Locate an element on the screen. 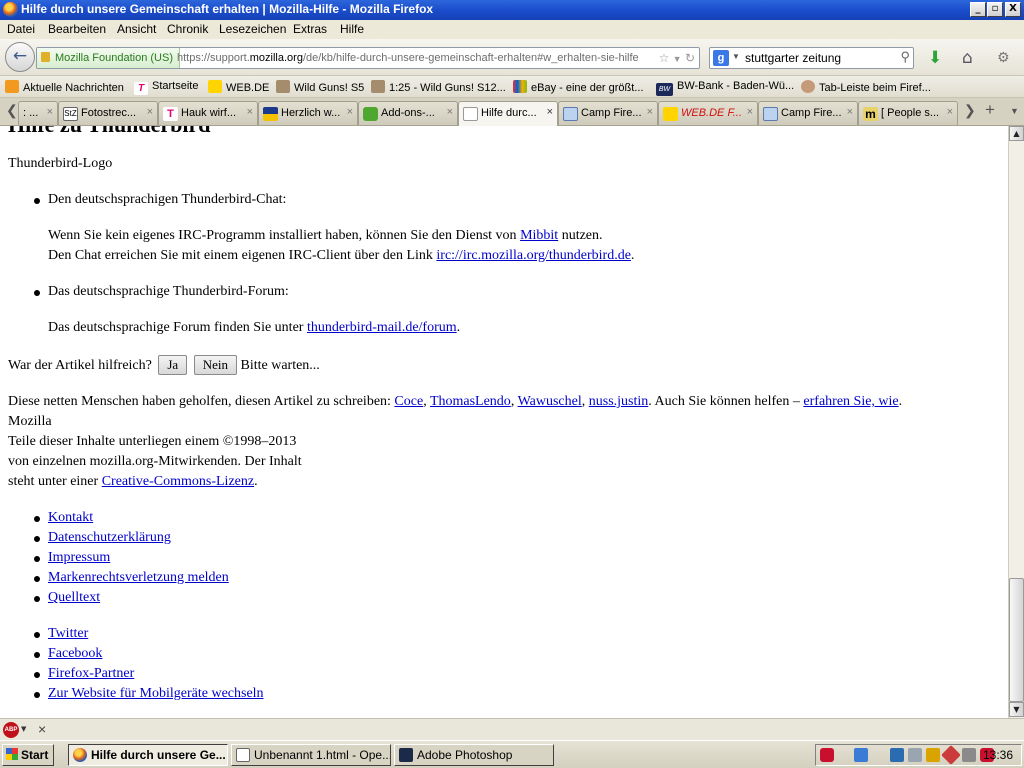  lock-icon is located at coordinates (45, 57).